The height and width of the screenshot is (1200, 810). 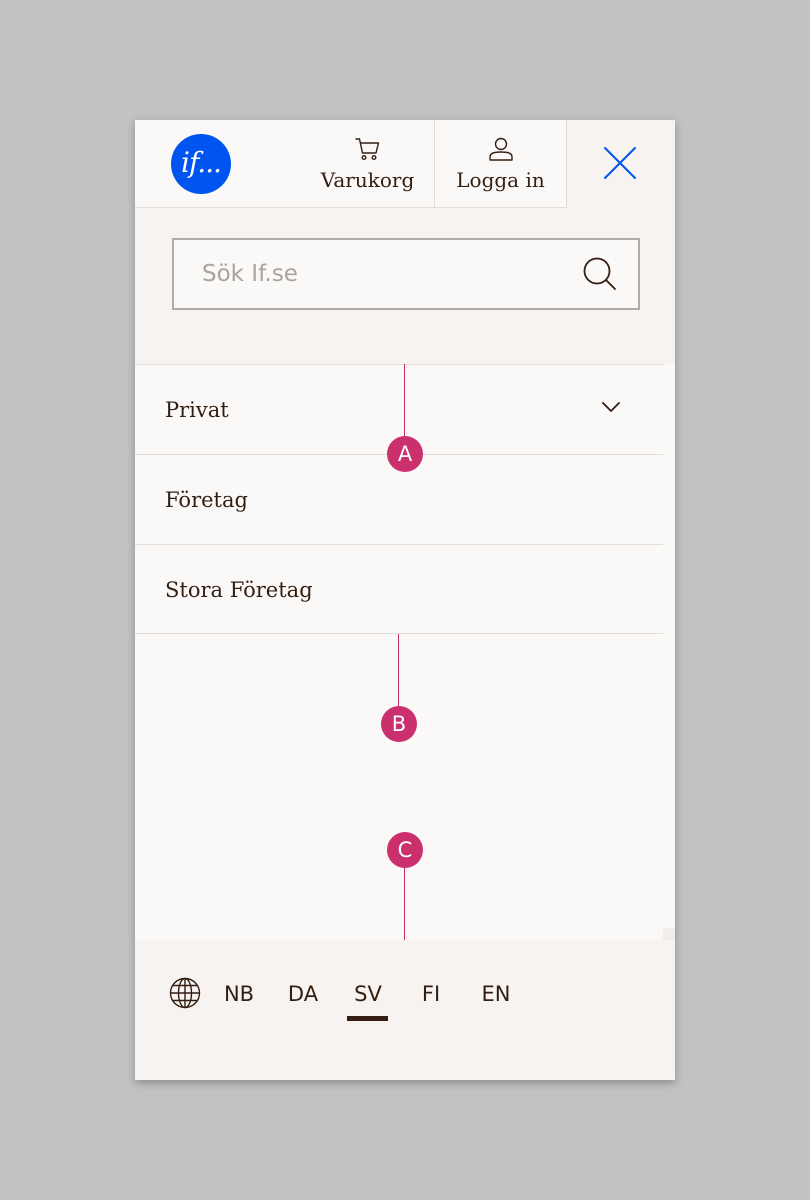 I want to click on cart-icon, so click(x=366, y=149).